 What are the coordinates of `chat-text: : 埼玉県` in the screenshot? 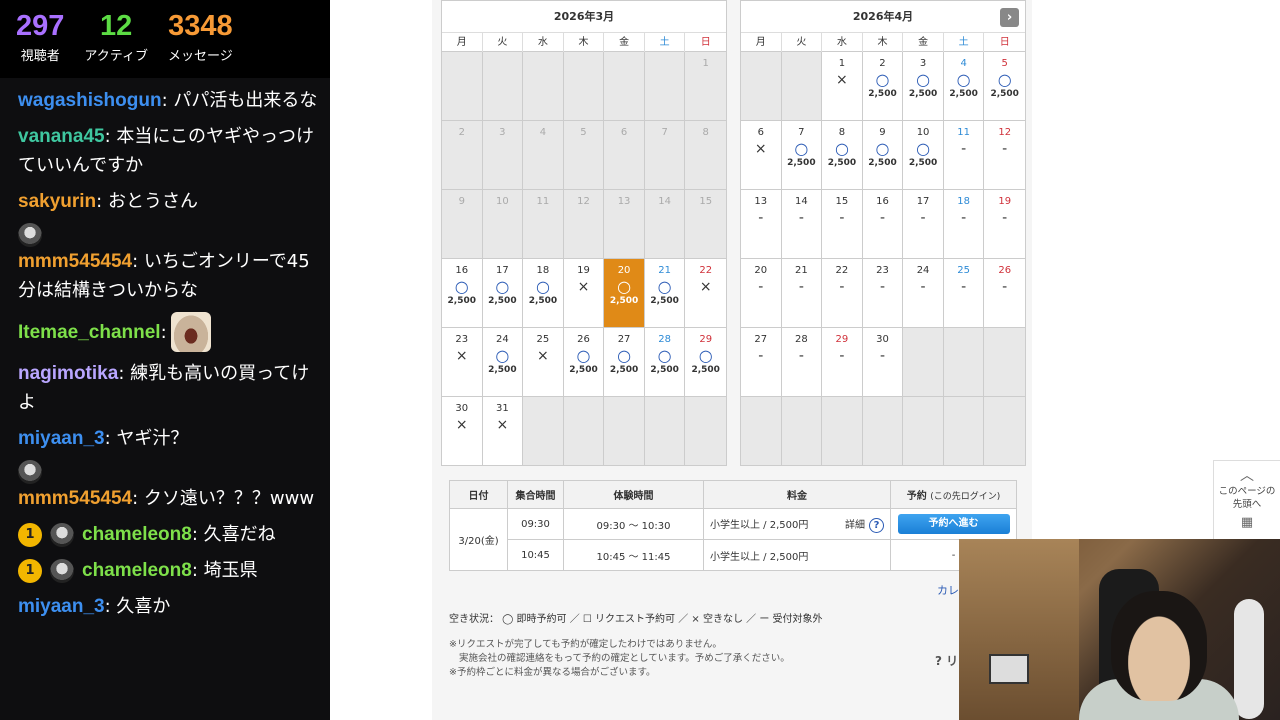 It's located at (224, 570).